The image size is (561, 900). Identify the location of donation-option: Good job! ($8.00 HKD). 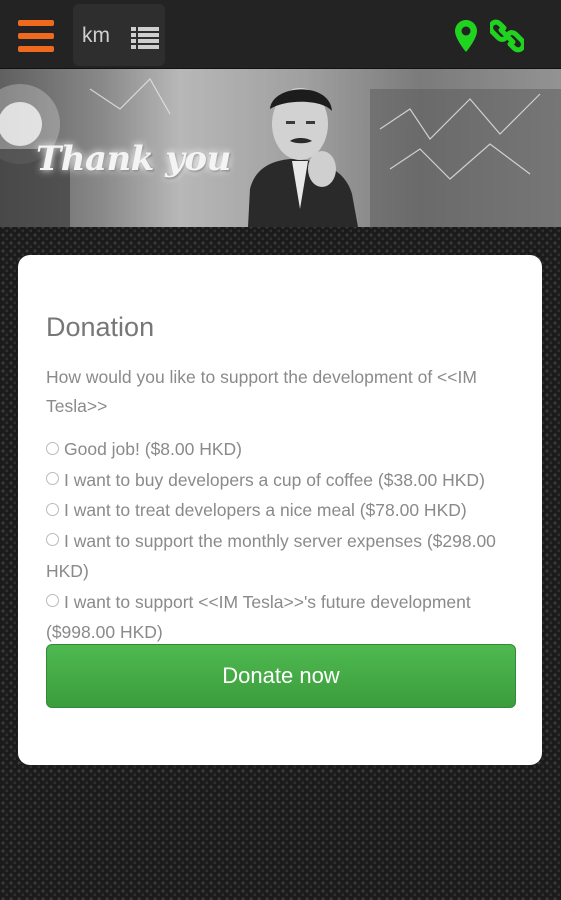
(286, 449).